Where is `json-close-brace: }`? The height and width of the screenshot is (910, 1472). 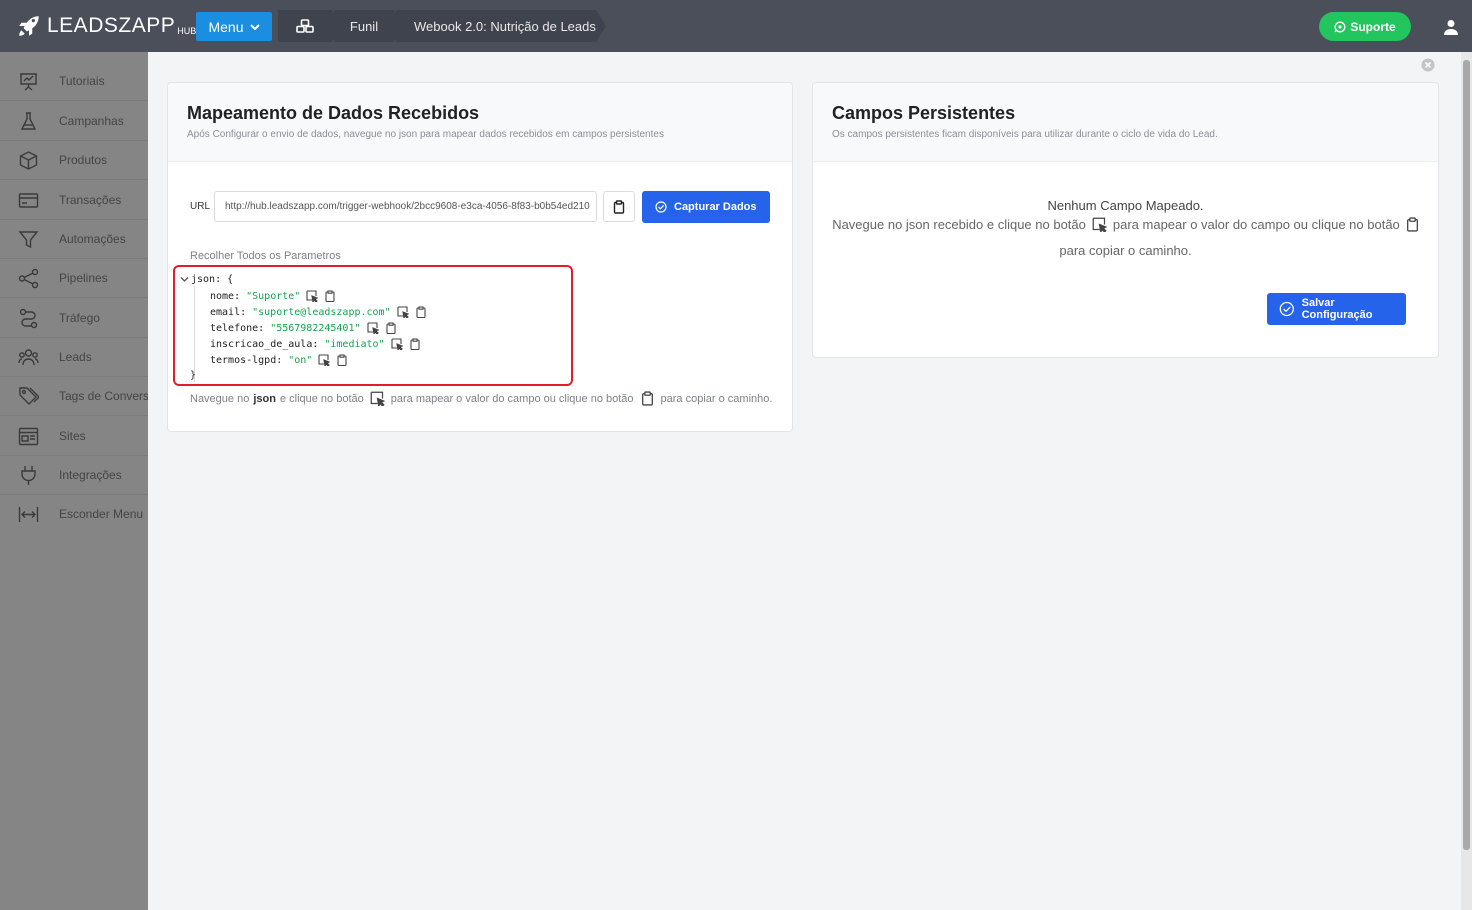 json-close-brace: } is located at coordinates (193, 375).